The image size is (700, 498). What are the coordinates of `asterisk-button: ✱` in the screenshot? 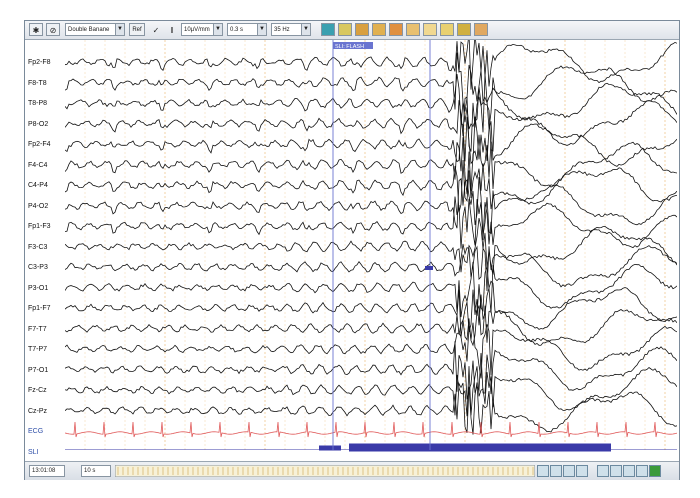 It's located at (36, 29).